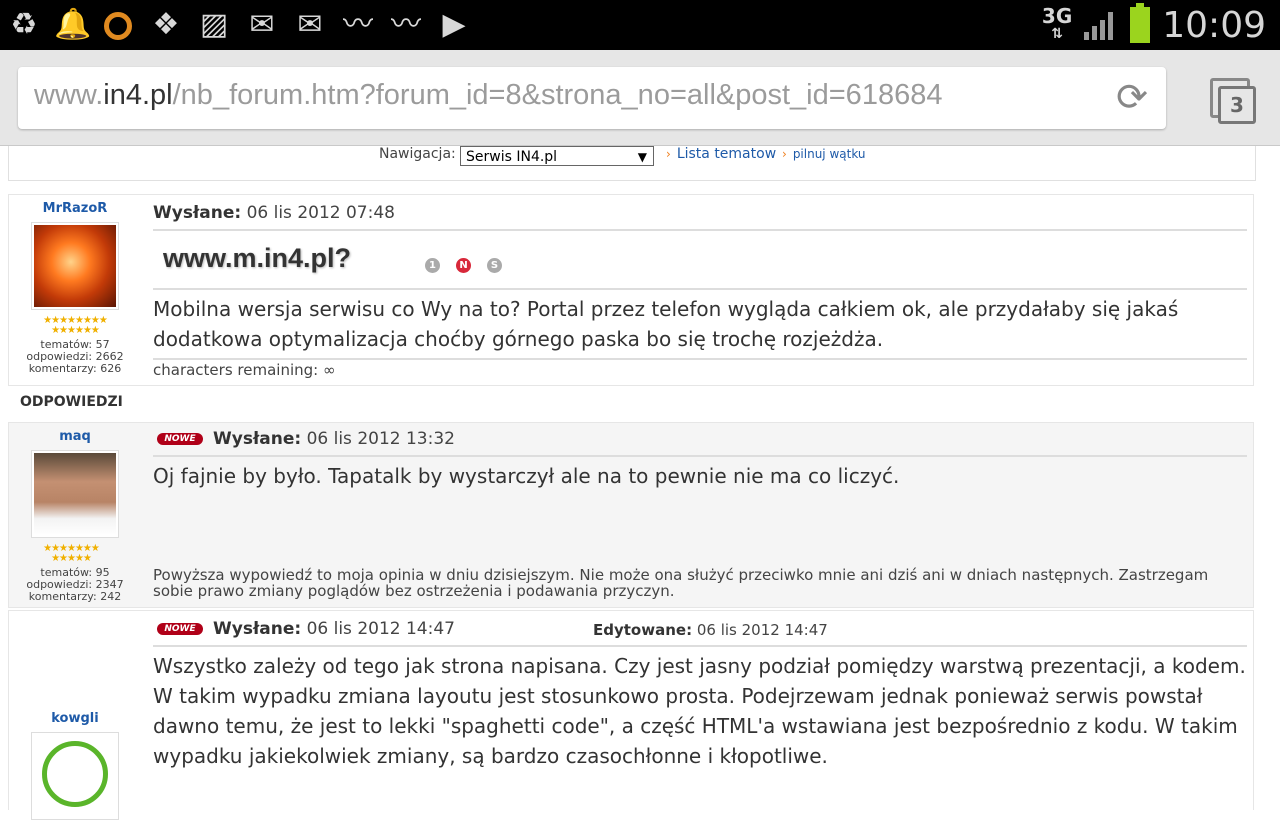 This screenshot has height=820, width=1280. What do you see at coordinates (1101, 25) in the screenshot?
I see `signal-icon` at bounding box center [1101, 25].